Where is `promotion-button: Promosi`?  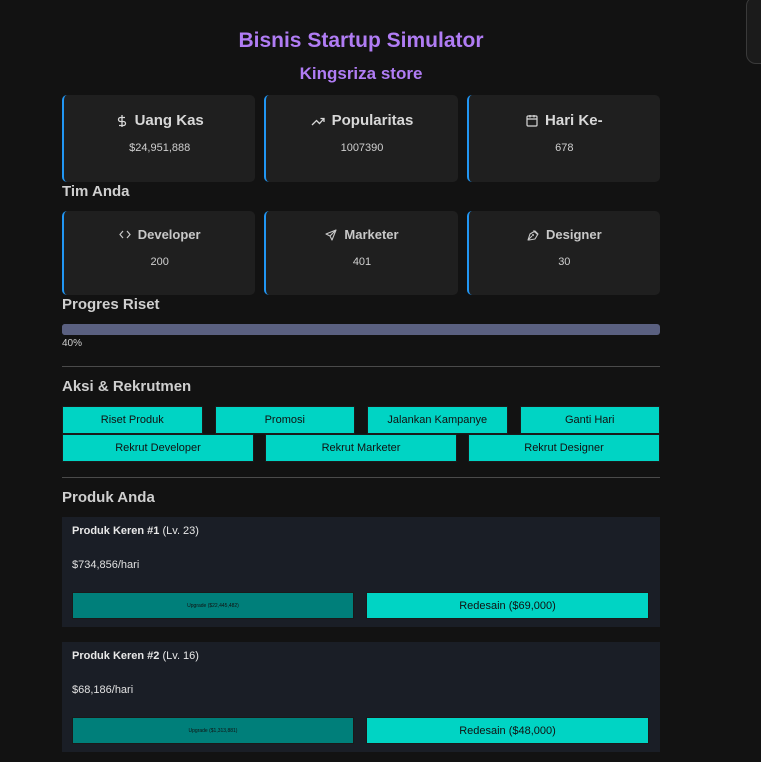
promotion-button: Promosi is located at coordinates (284, 420).